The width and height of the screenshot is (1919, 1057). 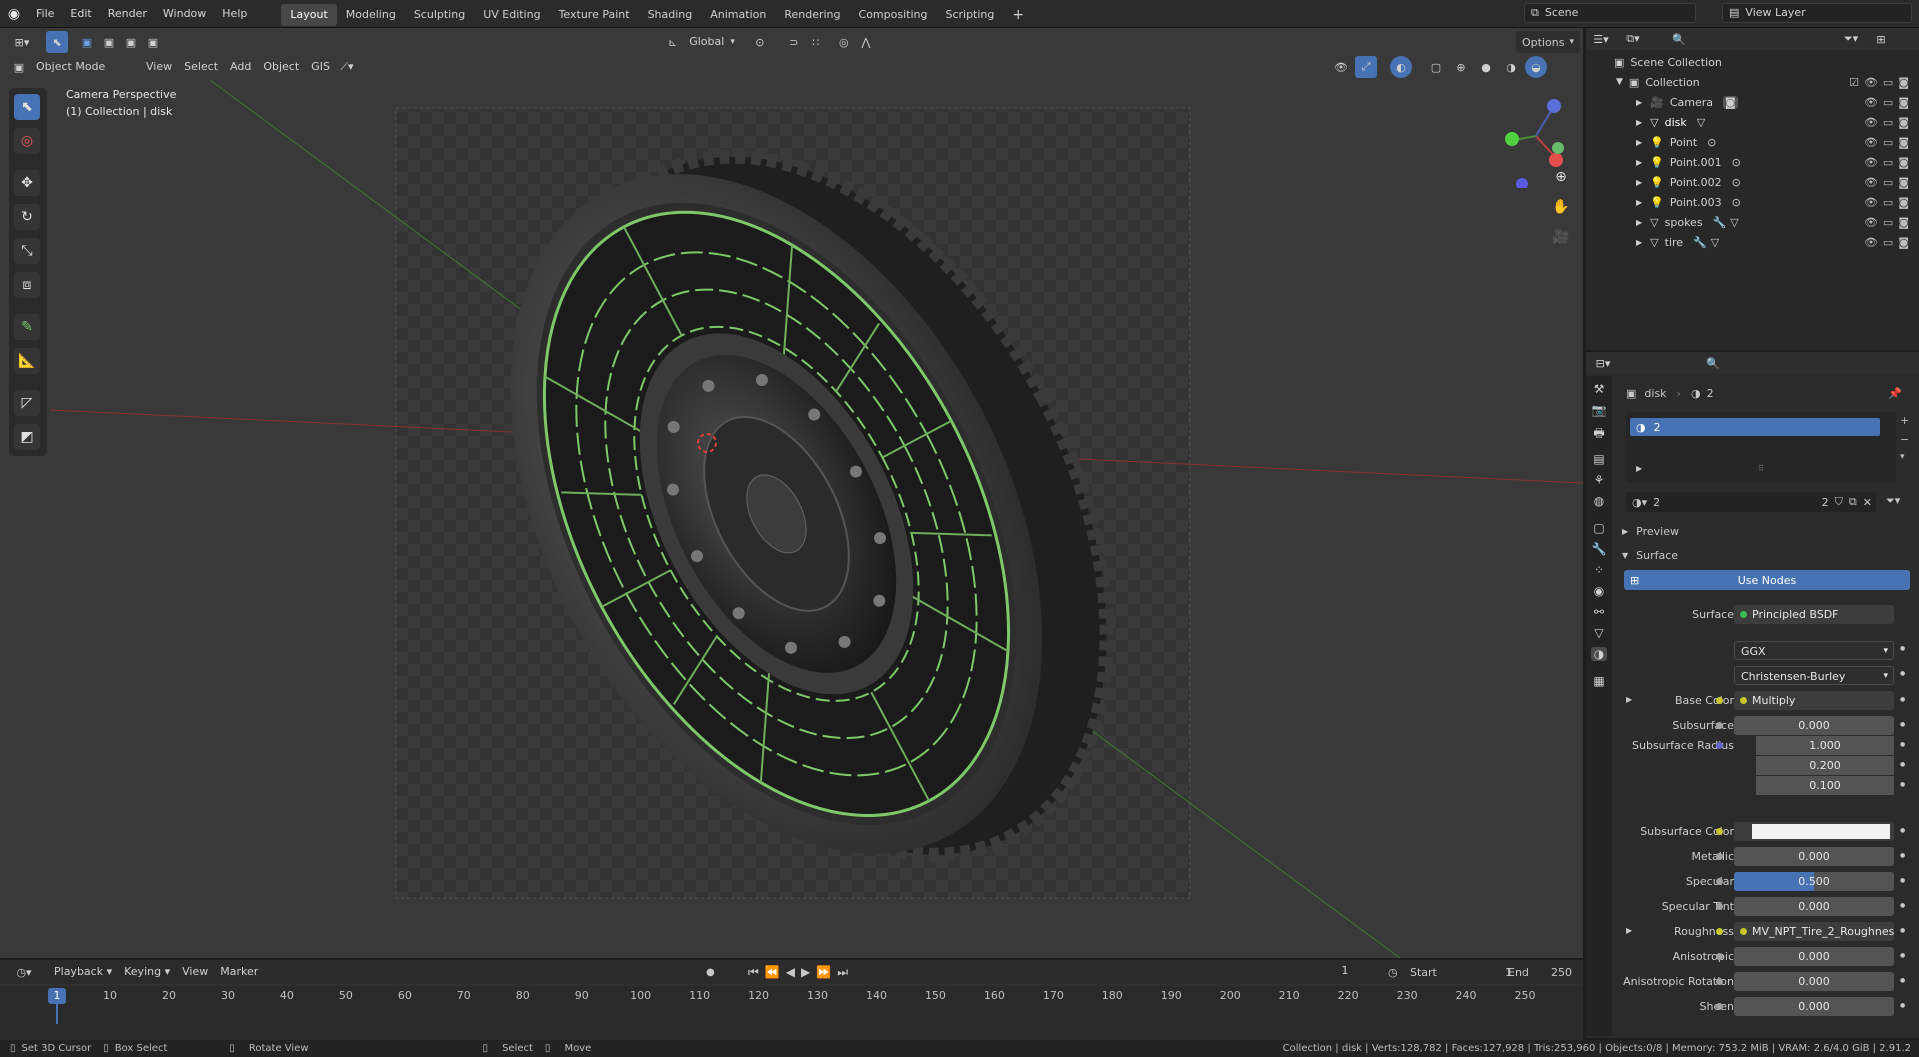 I want to click on menu-keying: Keying ▾, so click(x=147, y=972).